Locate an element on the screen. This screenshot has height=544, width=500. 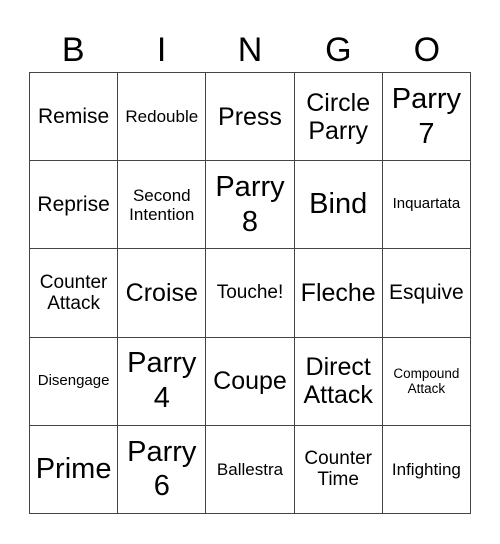
bingo-cell: Remise is located at coordinates (74, 117).